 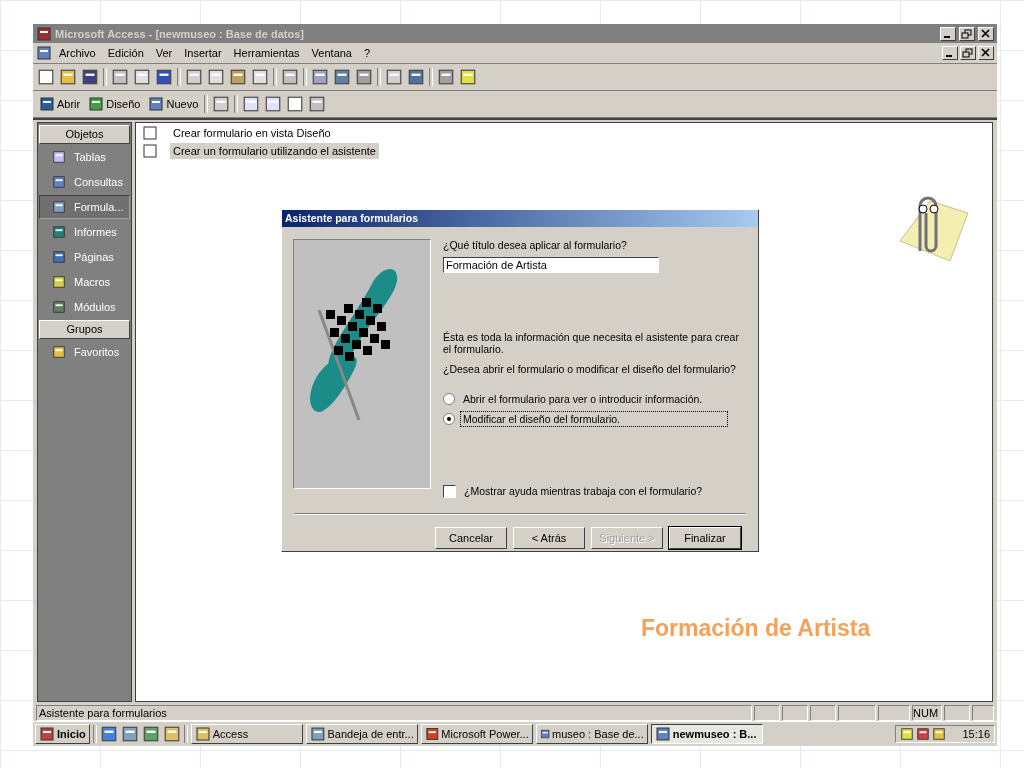 What do you see at coordinates (394, 713) in the screenshot?
I see `status-text: Asistente para formularios` at bounding box center [394, 713].